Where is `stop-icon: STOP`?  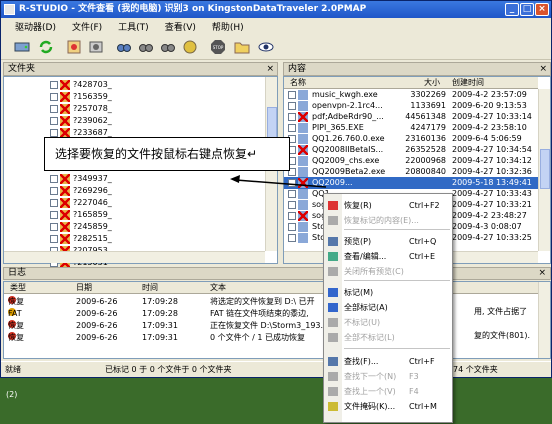 stop-icon: STOP is located at coordinates (218, 47).